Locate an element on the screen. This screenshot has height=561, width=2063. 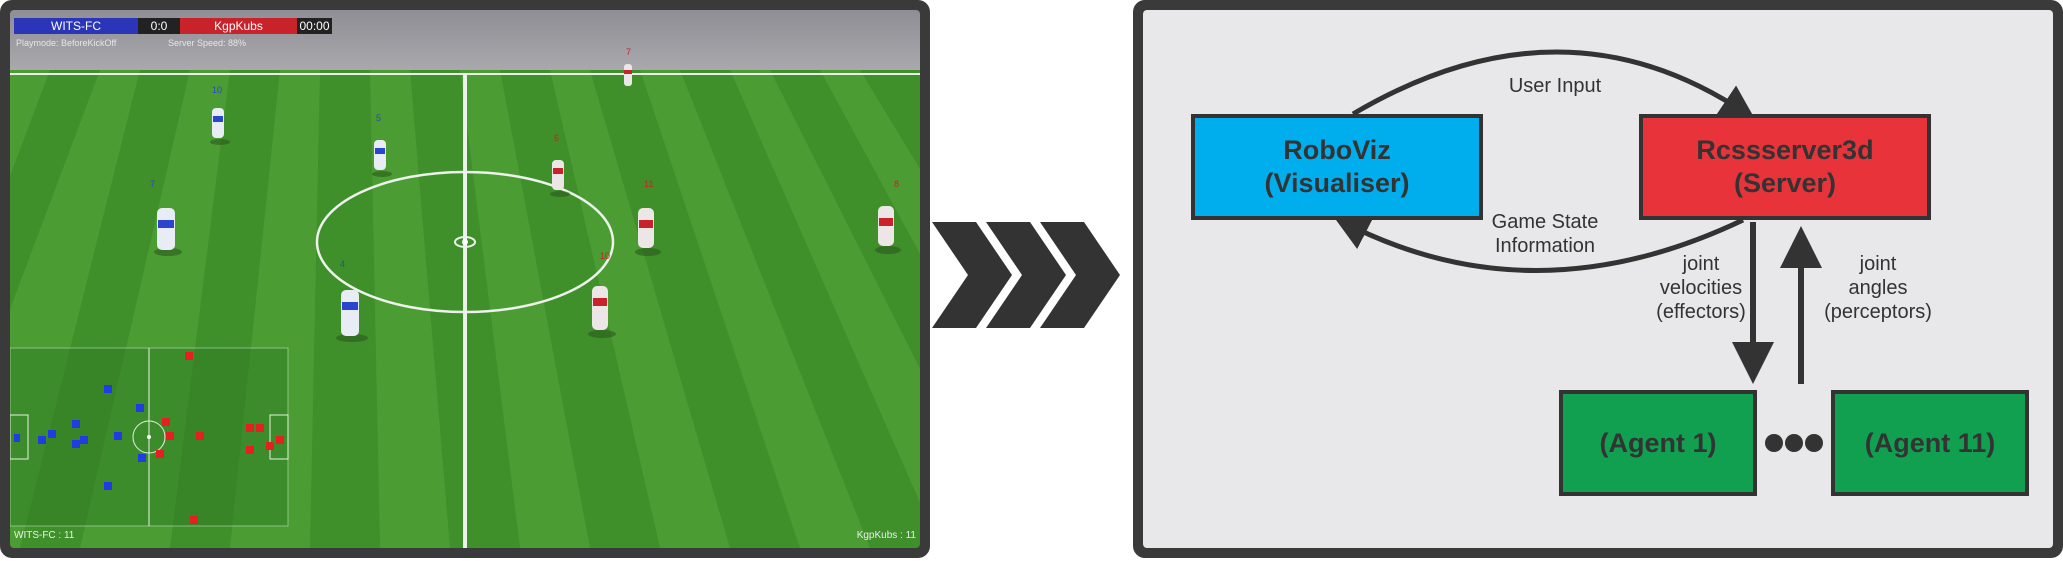
scoreboard: WITS-FC 0:0 KgpKubs 00:00 is located at coordinates (173, 26).